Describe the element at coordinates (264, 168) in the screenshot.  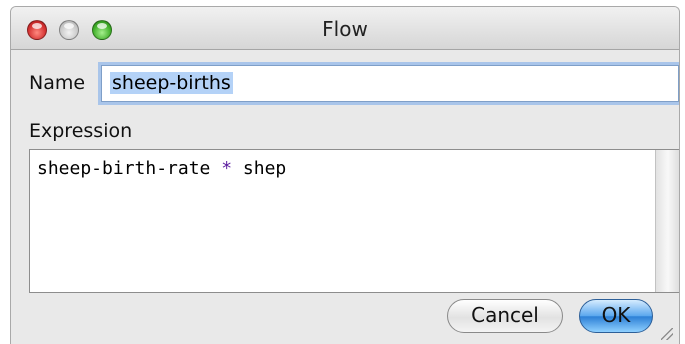
I see `expression-term-rhs: shep` at that location.